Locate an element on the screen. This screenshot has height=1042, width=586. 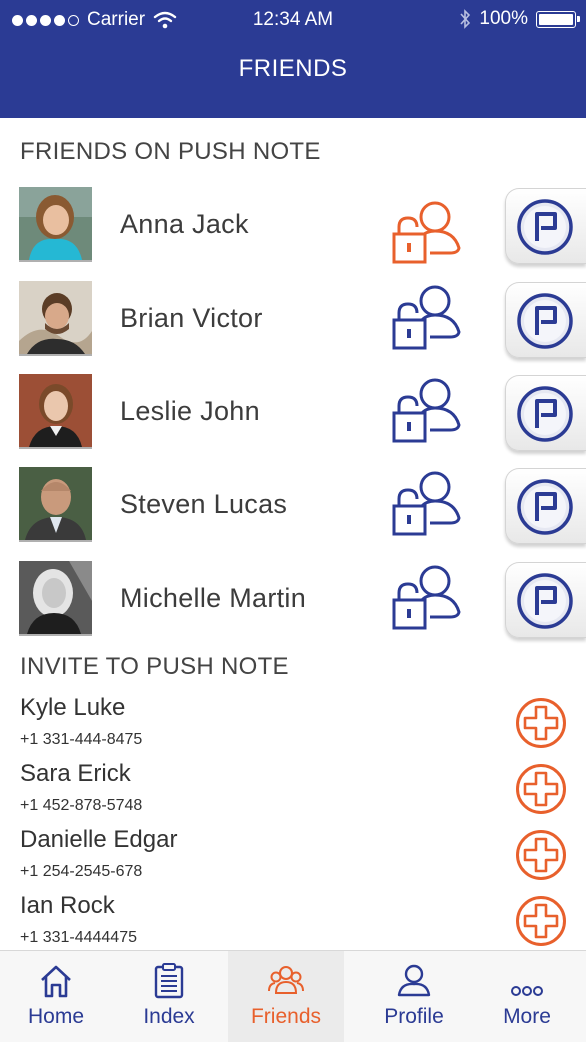
index-icon is located at coordinates (169, 981).